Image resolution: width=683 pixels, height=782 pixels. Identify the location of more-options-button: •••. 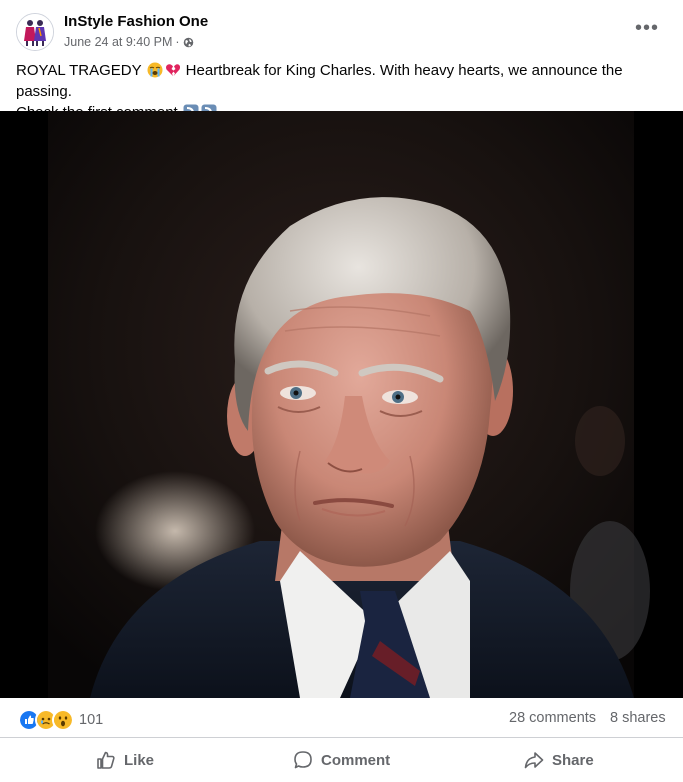
(647, 30).